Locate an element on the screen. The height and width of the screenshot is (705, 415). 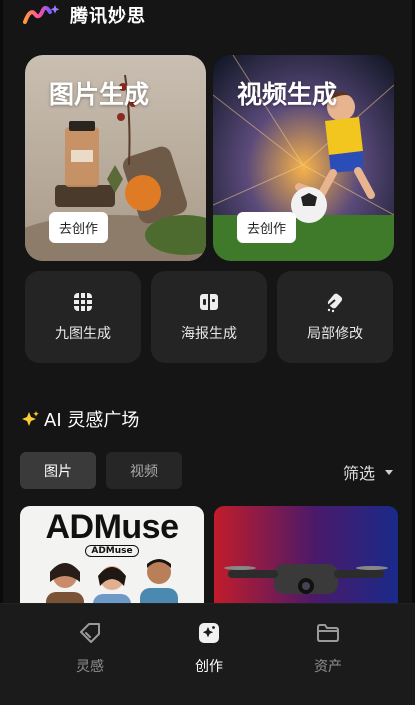
hero-title: 图片生成 is located at coordinates (99, 94).